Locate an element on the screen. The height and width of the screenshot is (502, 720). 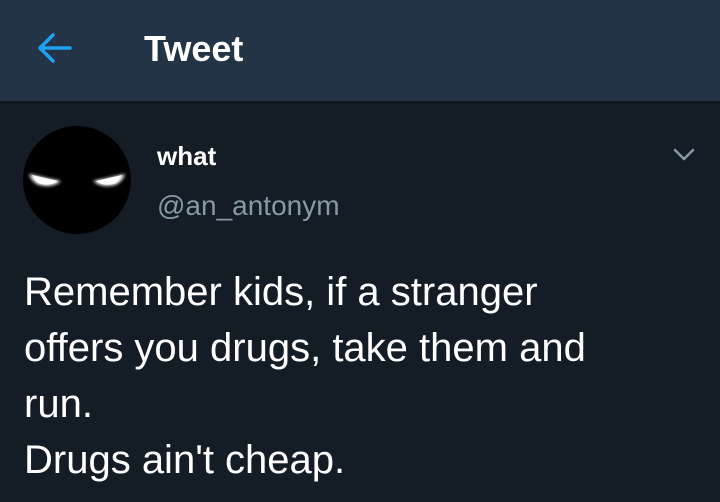
tweet-text-line: Remember kids, if a stranger is located at coordinates (281, 292).